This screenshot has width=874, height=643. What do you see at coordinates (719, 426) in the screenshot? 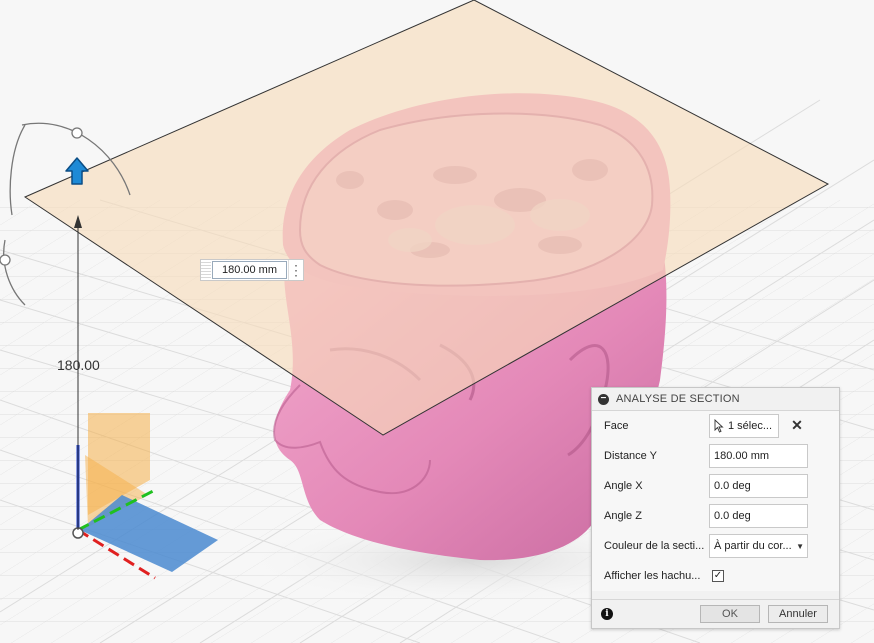
I see `cursor-select-icon` at bounding box center [719, 426].